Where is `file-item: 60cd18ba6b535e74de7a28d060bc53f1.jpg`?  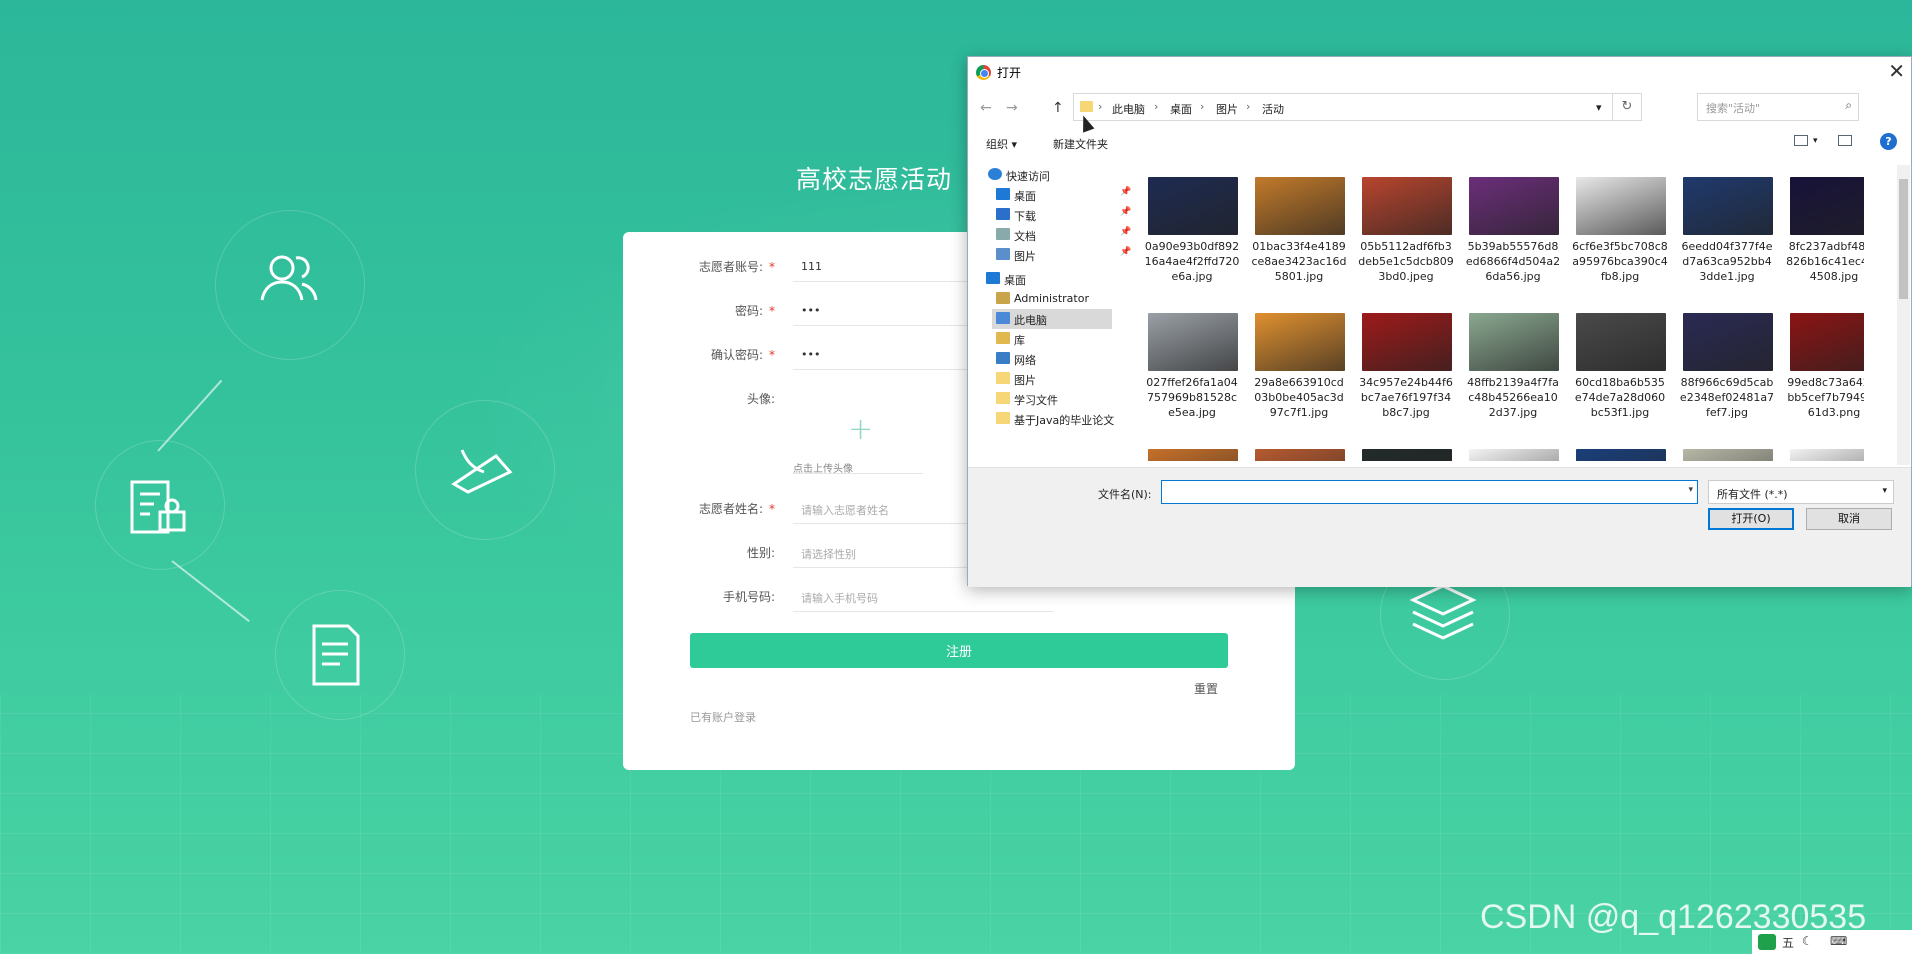
file-item: 60cd18ba6b535e74de7a28d060bc53f1.jpg is located at coordinates (1620, 367).